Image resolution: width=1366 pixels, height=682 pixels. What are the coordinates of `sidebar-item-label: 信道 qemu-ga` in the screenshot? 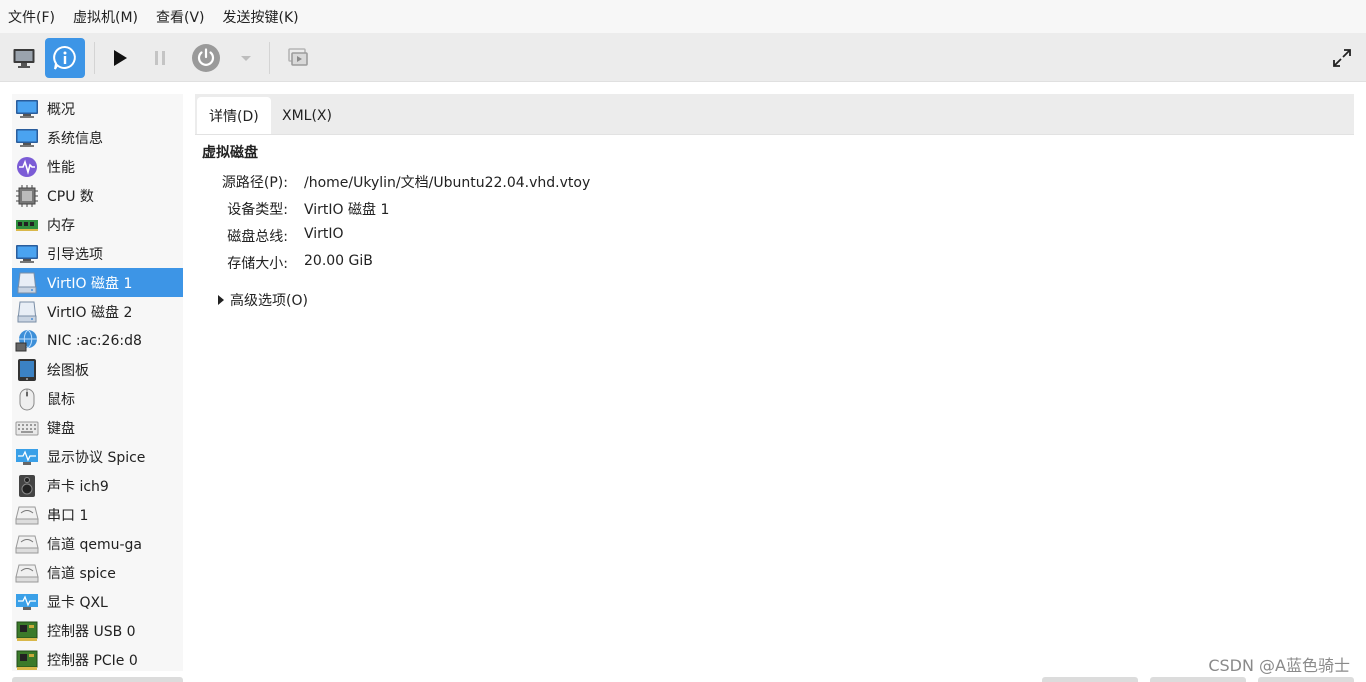 It's located at (94, 544).